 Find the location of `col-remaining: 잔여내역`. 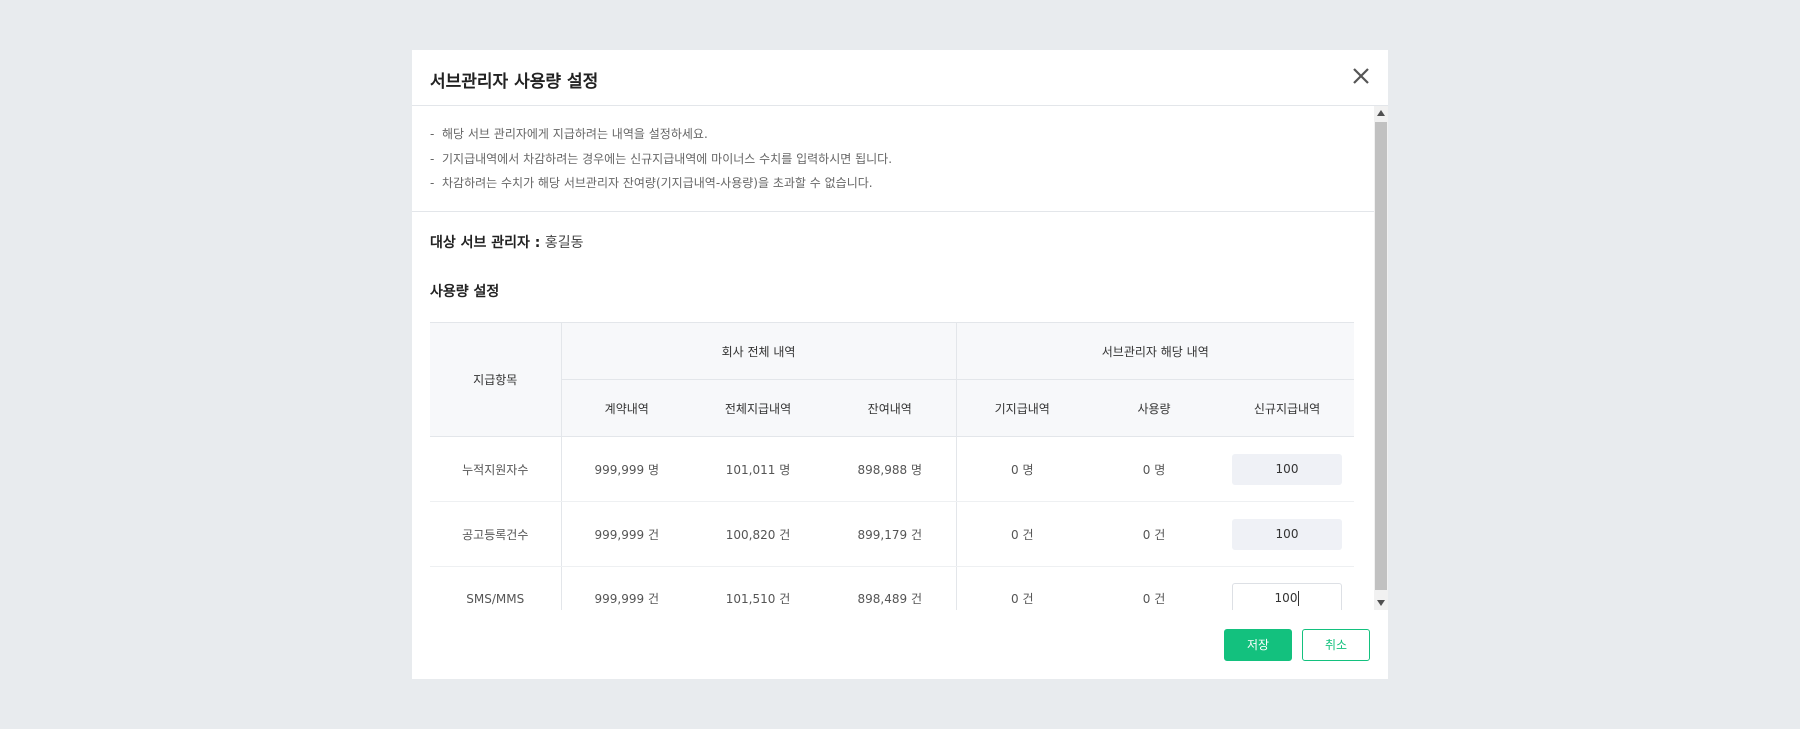

col-remaining: 잔여내역 is located at coordinates (890, 408).